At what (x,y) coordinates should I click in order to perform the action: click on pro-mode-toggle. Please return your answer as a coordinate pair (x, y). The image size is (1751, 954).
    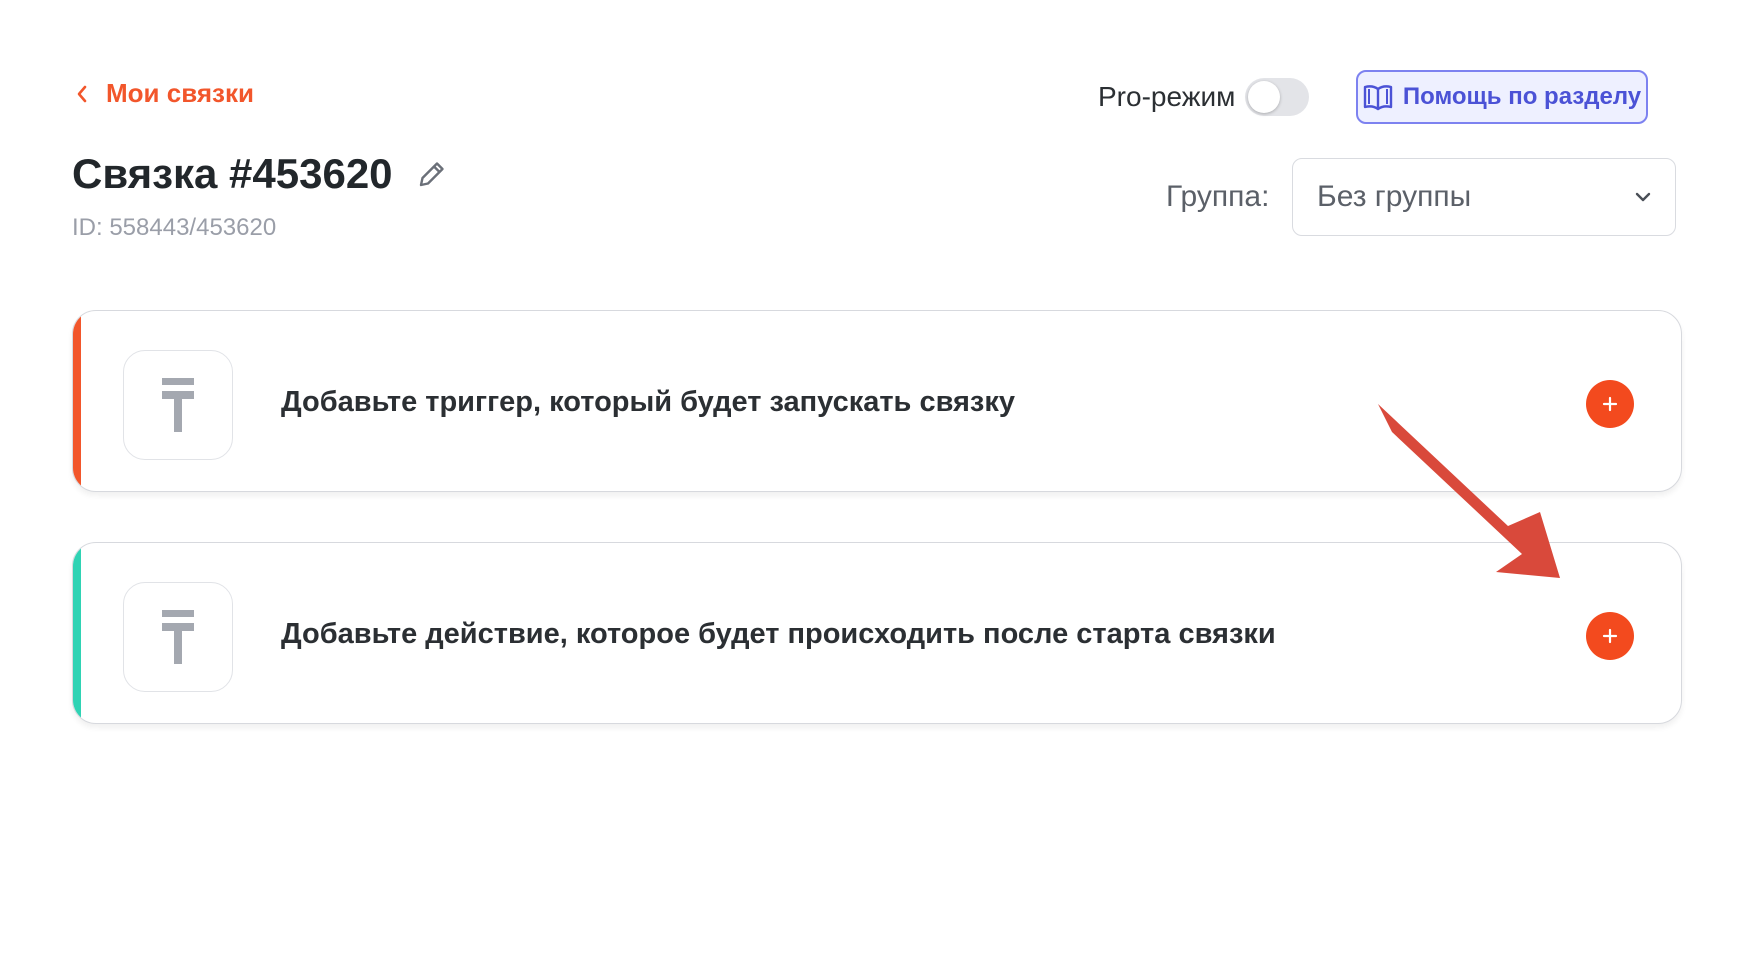
    Looking at the image, I should click on (1277, 97).